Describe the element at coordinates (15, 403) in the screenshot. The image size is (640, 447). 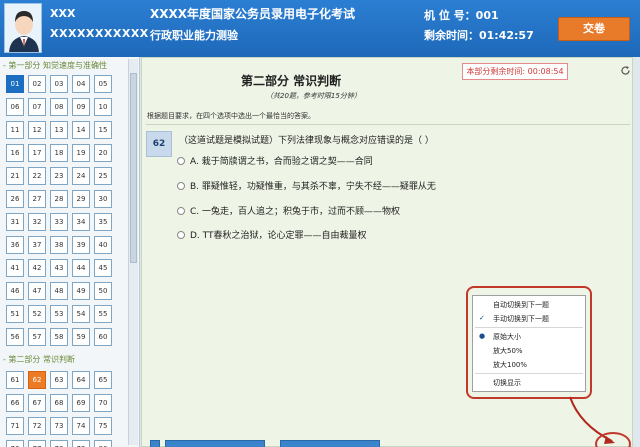
I see `question-66-button: 66` at that location.